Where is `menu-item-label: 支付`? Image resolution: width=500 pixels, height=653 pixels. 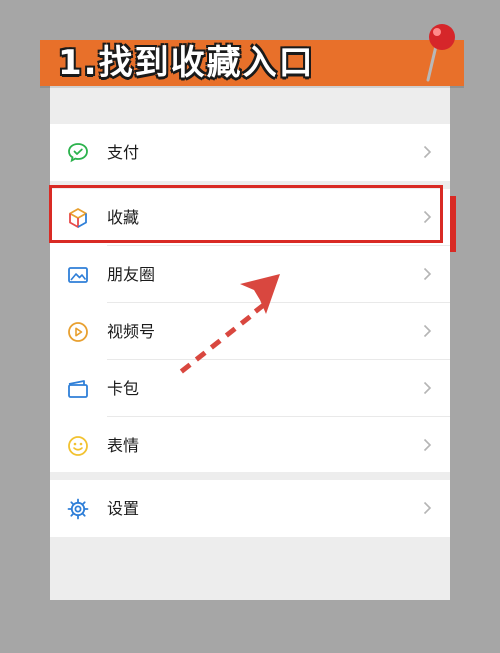 menu-item-label: 支付 is located at coordinates (123, 152).